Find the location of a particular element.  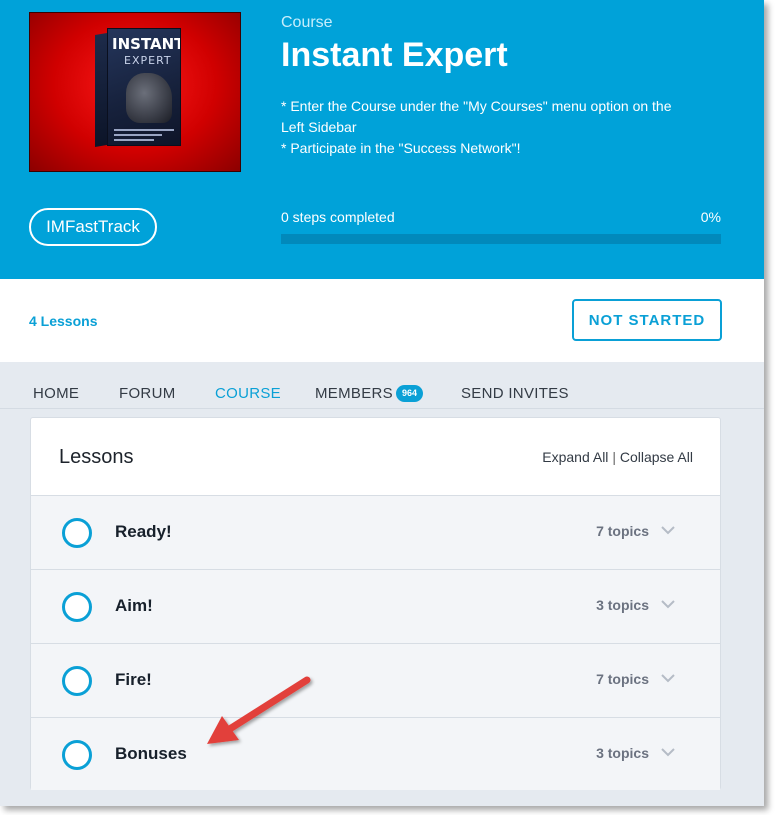

lesson-row-bonuses: Bonuses 3 topics is located at coordinates (375, 754).